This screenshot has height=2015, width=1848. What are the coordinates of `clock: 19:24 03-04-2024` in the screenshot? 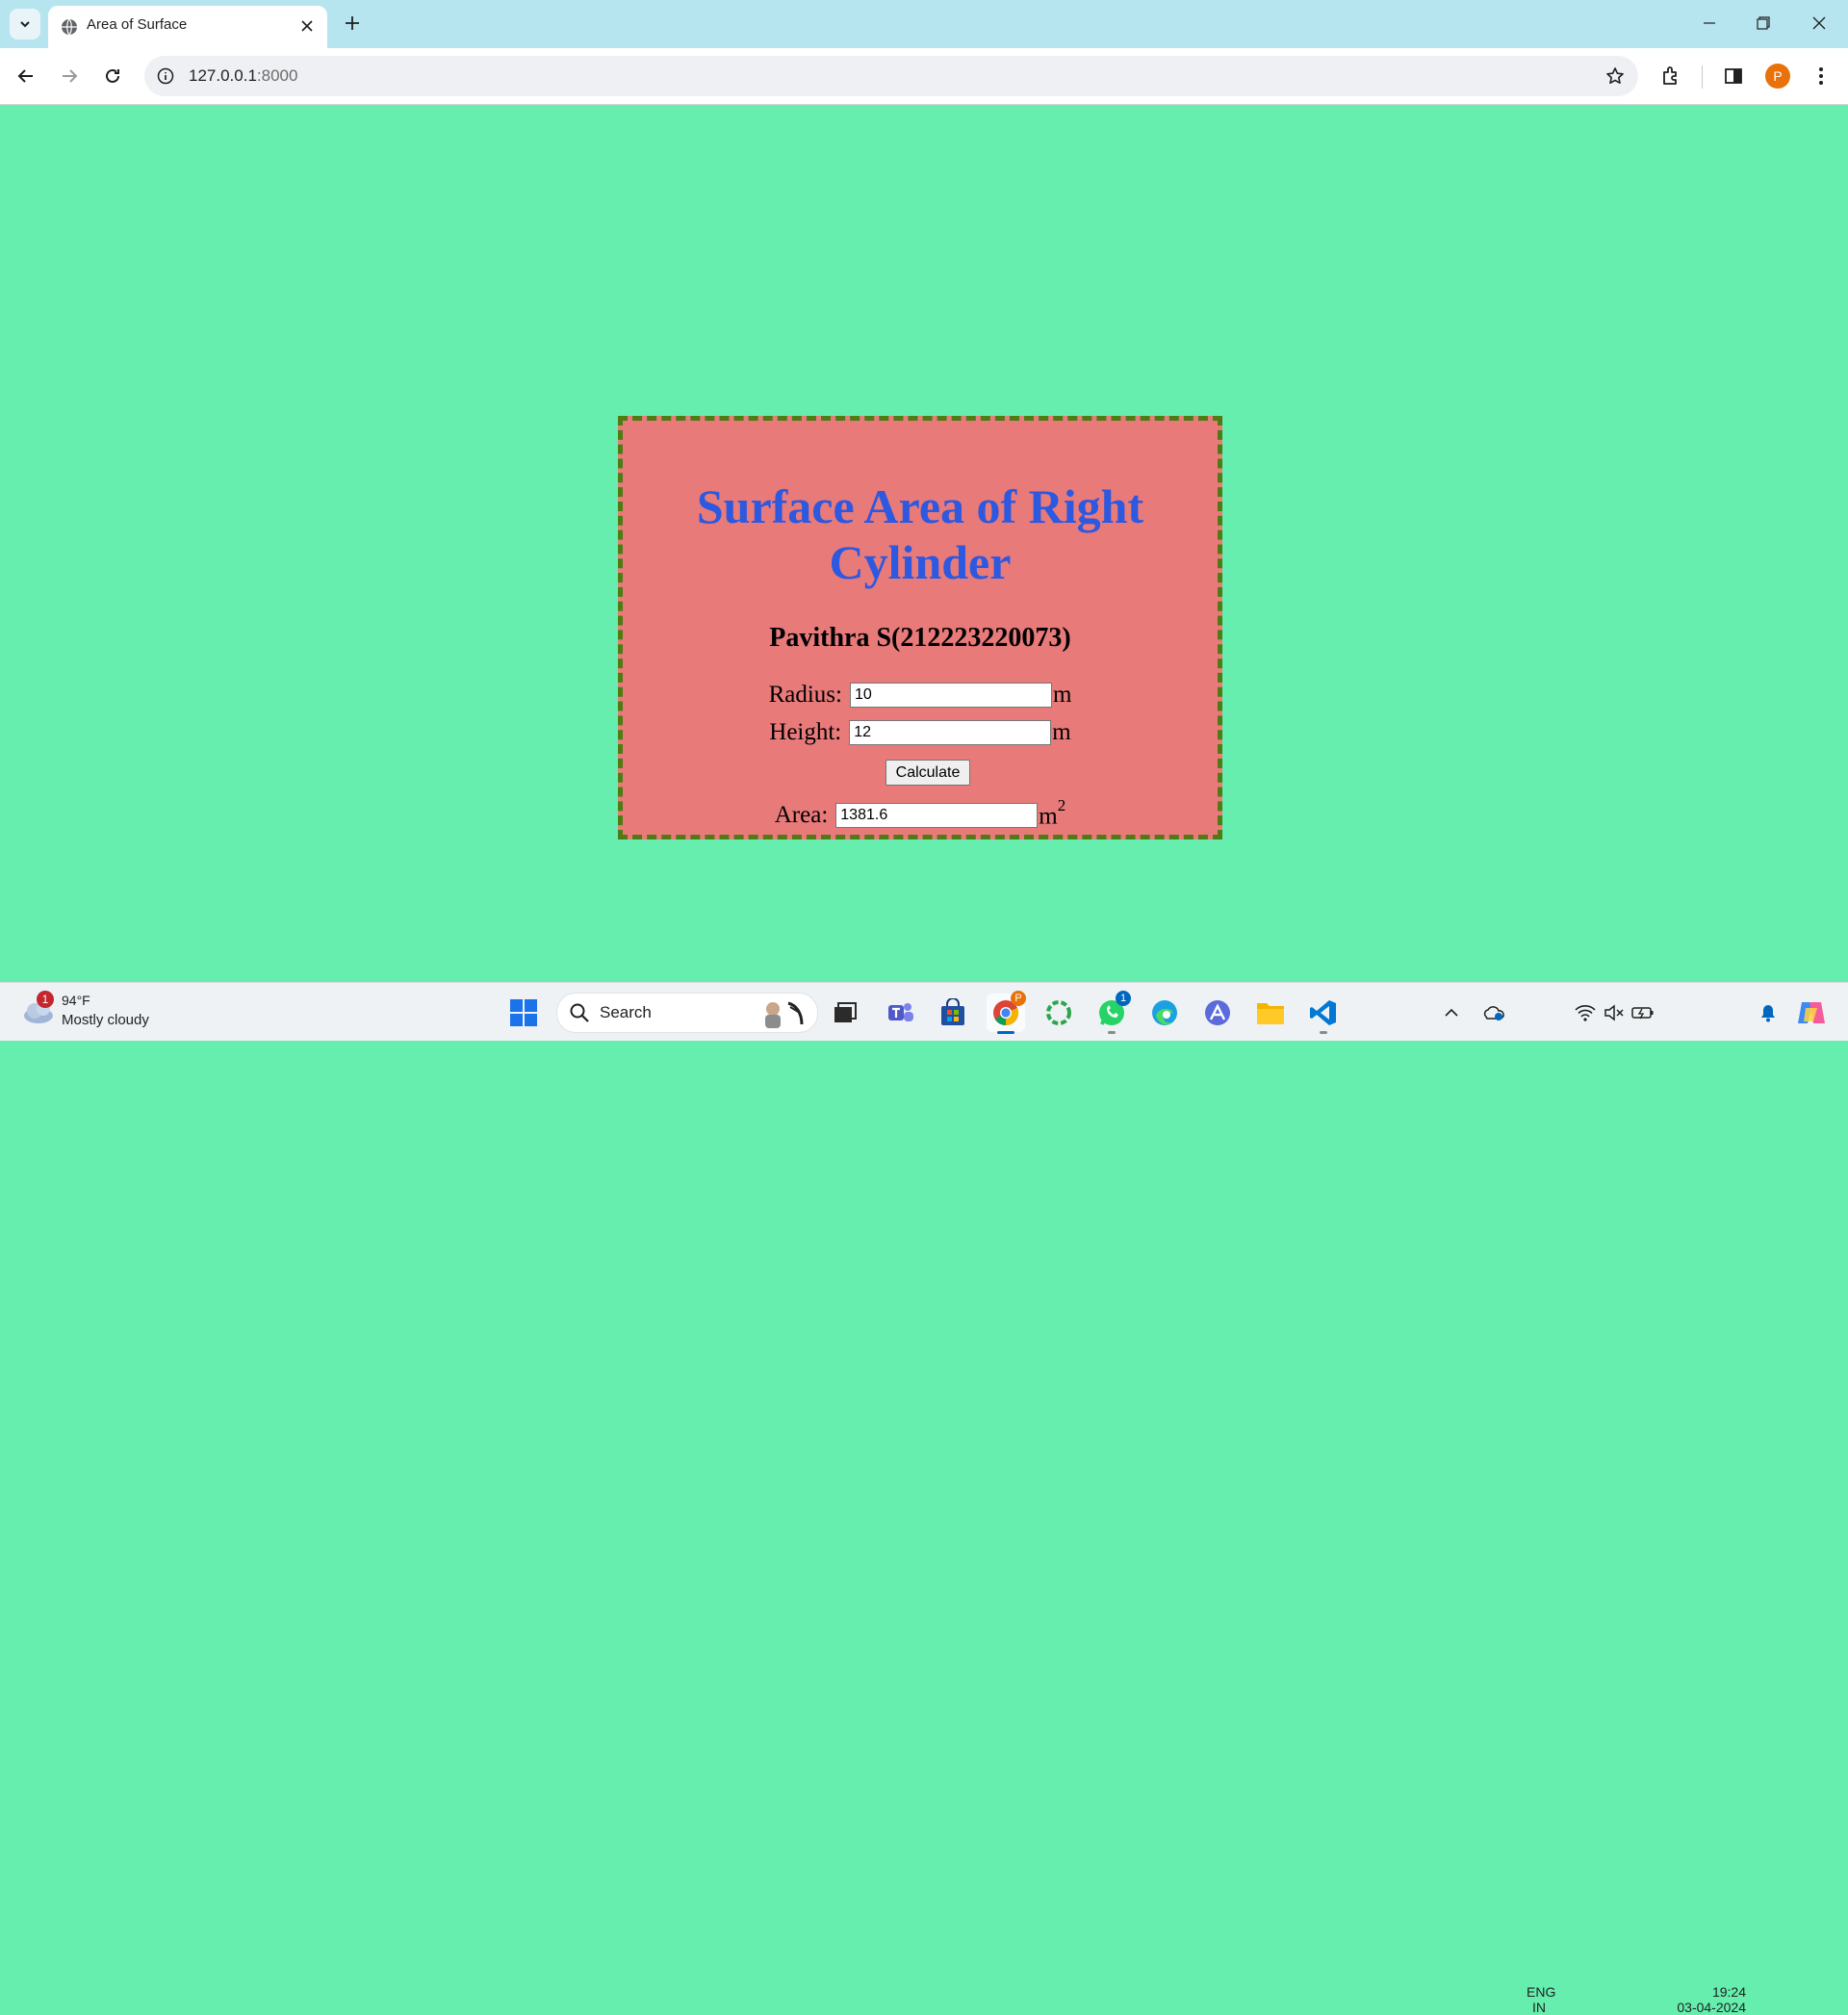 It's located at (1709, 2000).